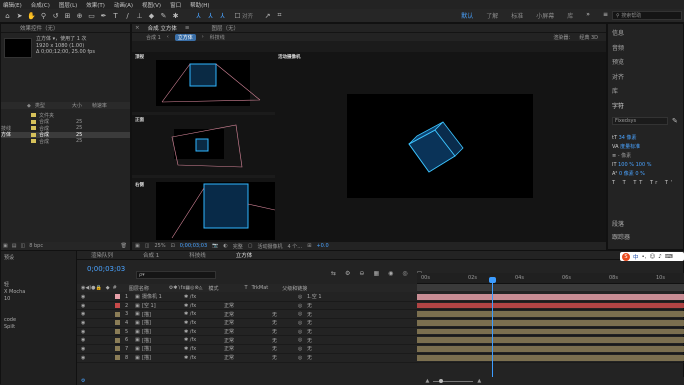 Image resolution: width=684 pixels, height=385 pixels. I want to click on superscript-button: T', so click(670, 183).